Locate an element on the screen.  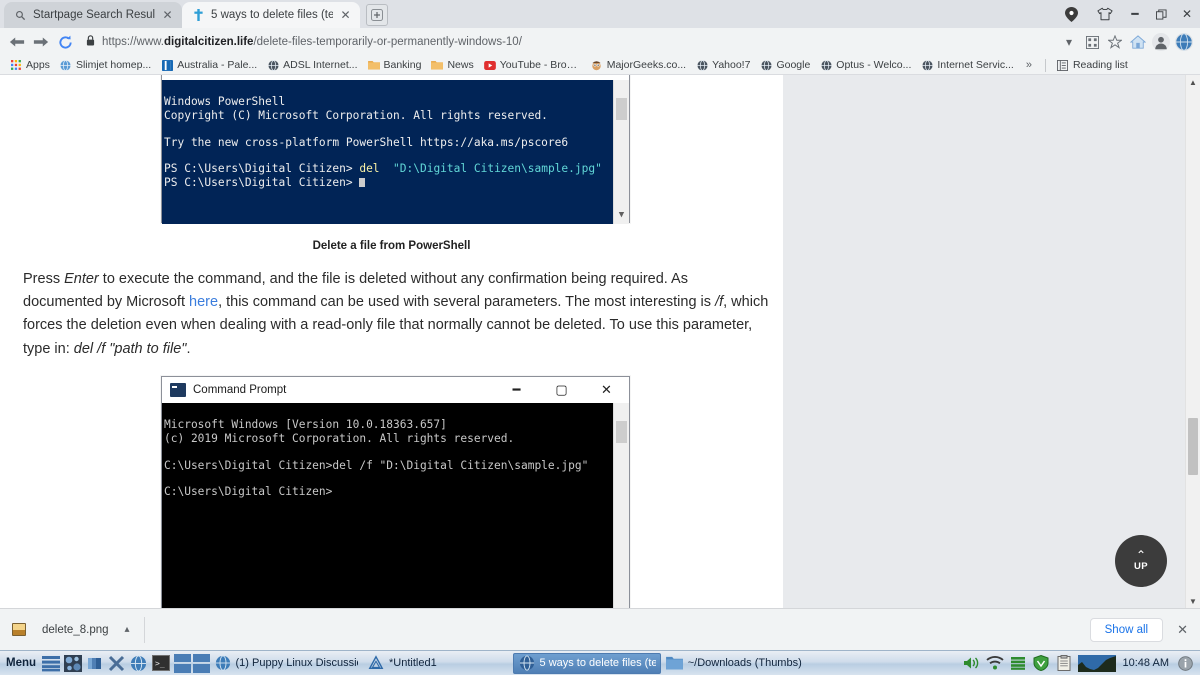
wallpaper-icon is located at coordinates (72, 663).